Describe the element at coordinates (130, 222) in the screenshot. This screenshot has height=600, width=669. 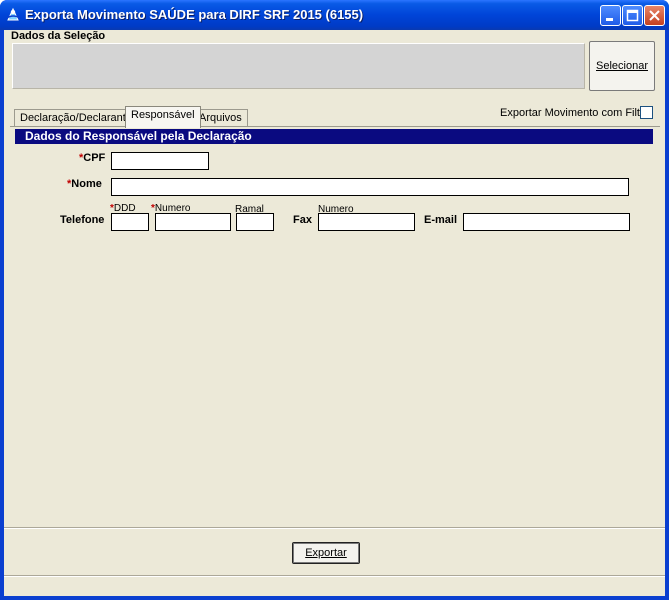
I see `ddd-input` at that location.